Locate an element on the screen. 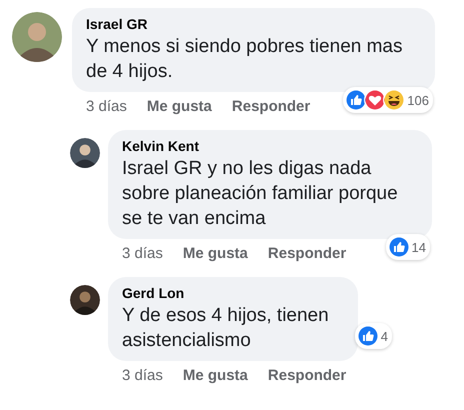 The image size is (464, 410). comment-text: Israel GR y no les digas nada sobre planeación familiar porque se te van encima is located at coordinates (260, 194).